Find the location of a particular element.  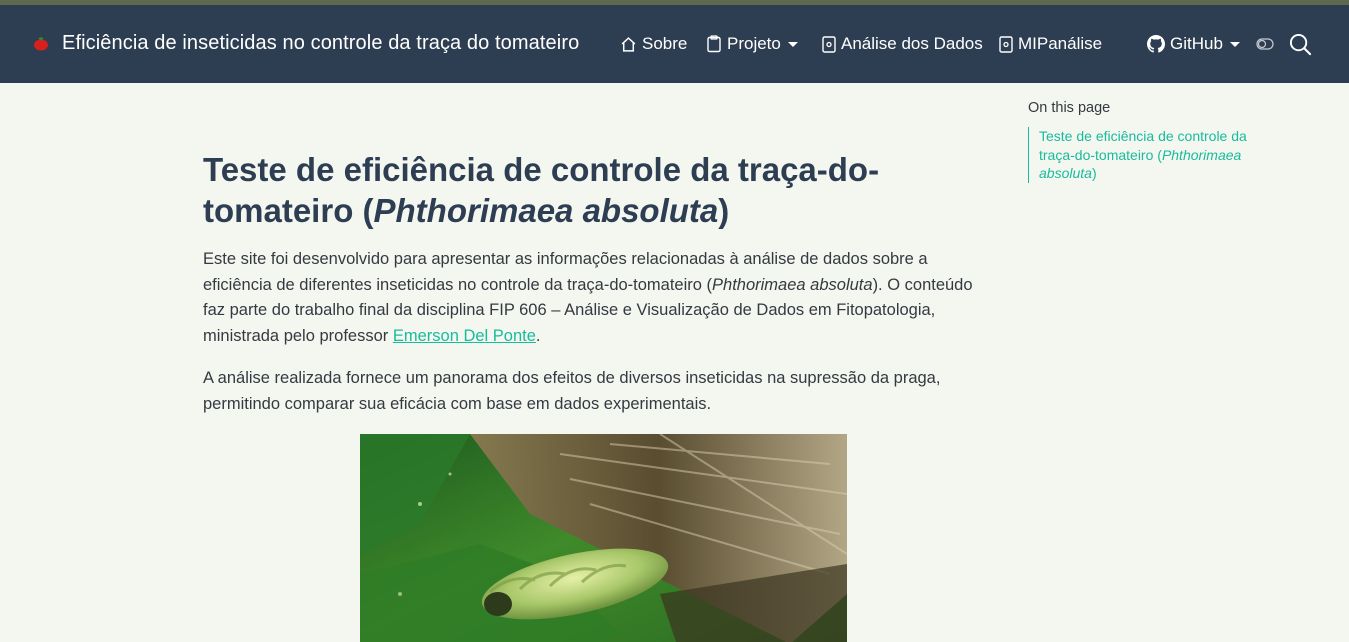

nav-mipanalise-label: MIPanálise is located at coordinates (1060, 43).